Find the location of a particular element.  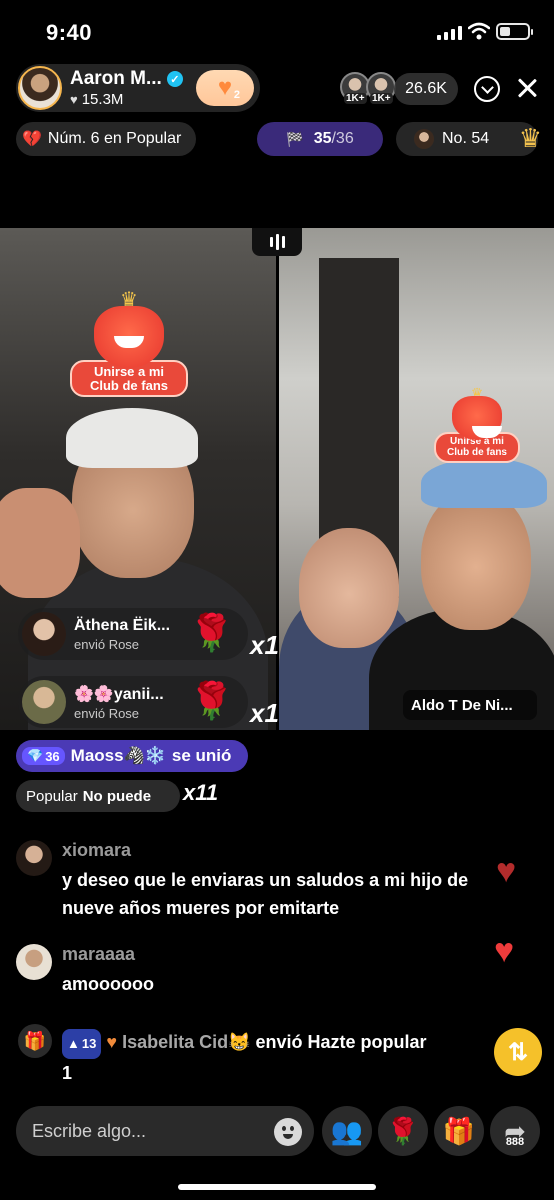

goal-icon: 🏁 is located at coordinates (295, 138).